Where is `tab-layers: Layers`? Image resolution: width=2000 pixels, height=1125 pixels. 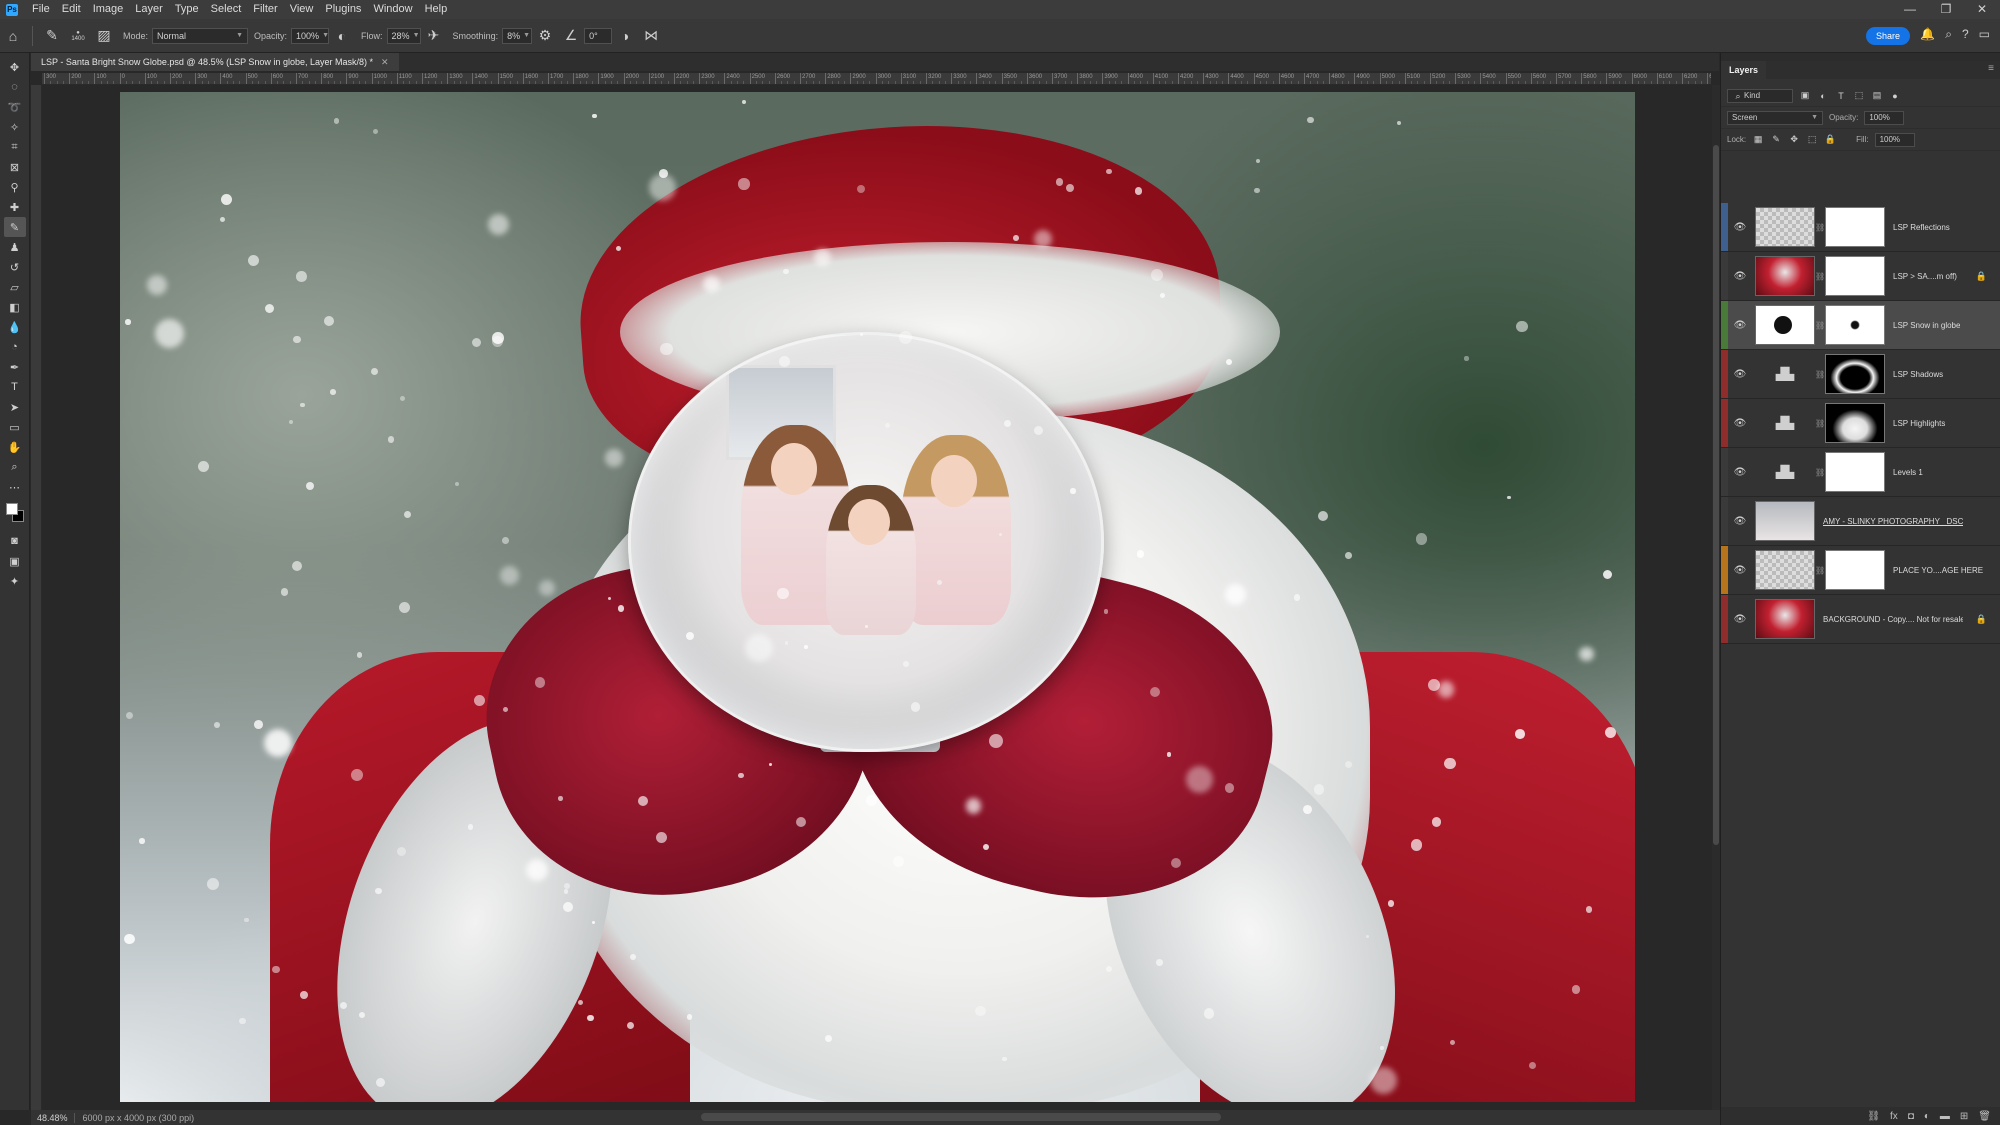
tab-layers: Layers is located at coordinates (1744, 70).